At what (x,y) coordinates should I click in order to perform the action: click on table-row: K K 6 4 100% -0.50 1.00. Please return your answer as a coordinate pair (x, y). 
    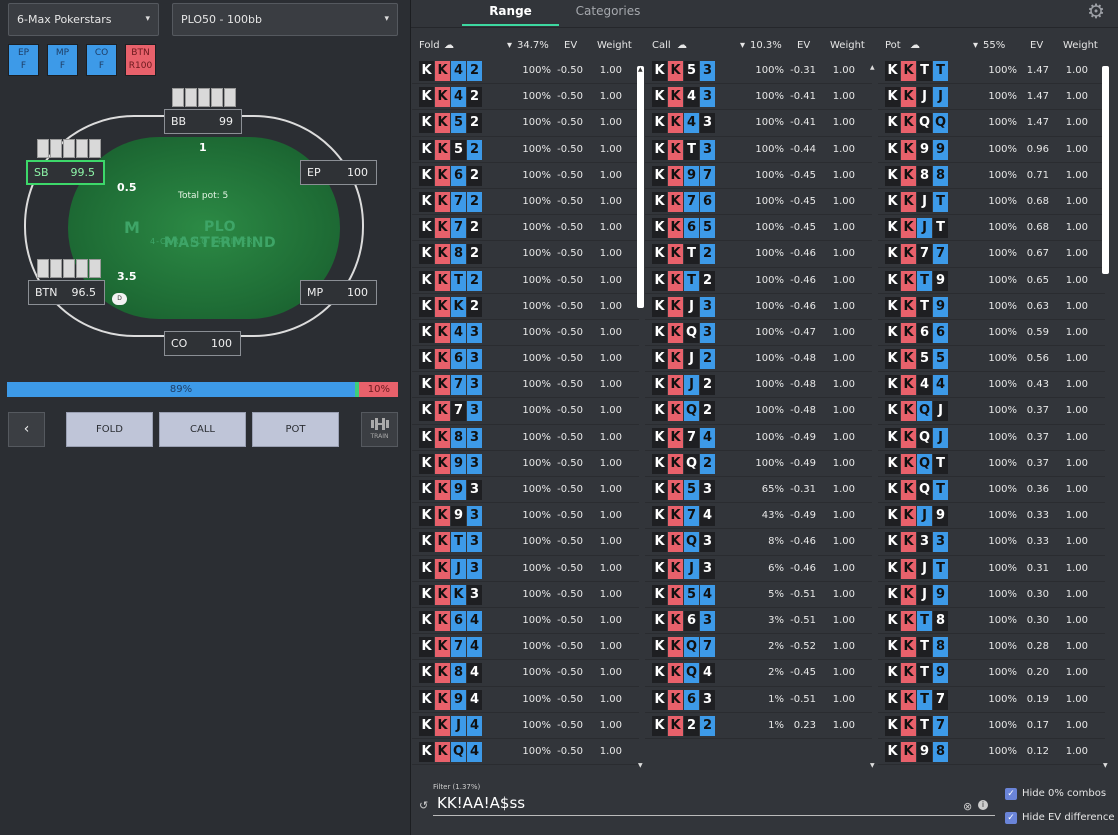
    Looking at the image, I should click on (525, 621).